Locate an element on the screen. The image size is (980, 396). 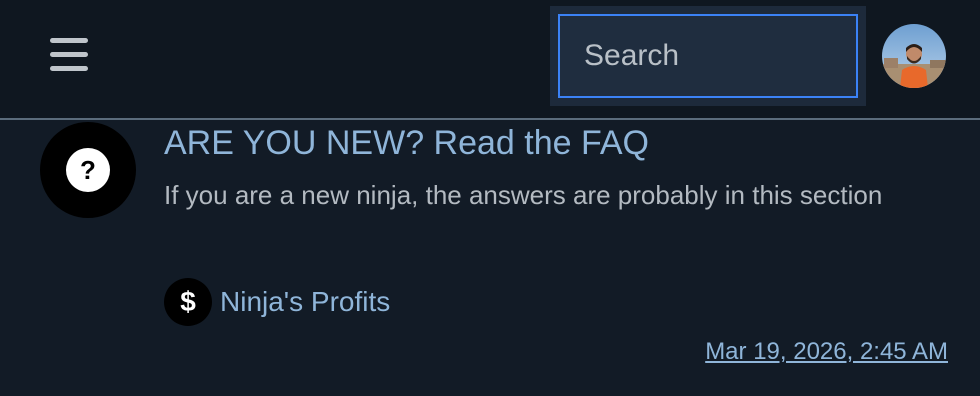
question-mark-glyph: ? is located at coordinates (88, 170).